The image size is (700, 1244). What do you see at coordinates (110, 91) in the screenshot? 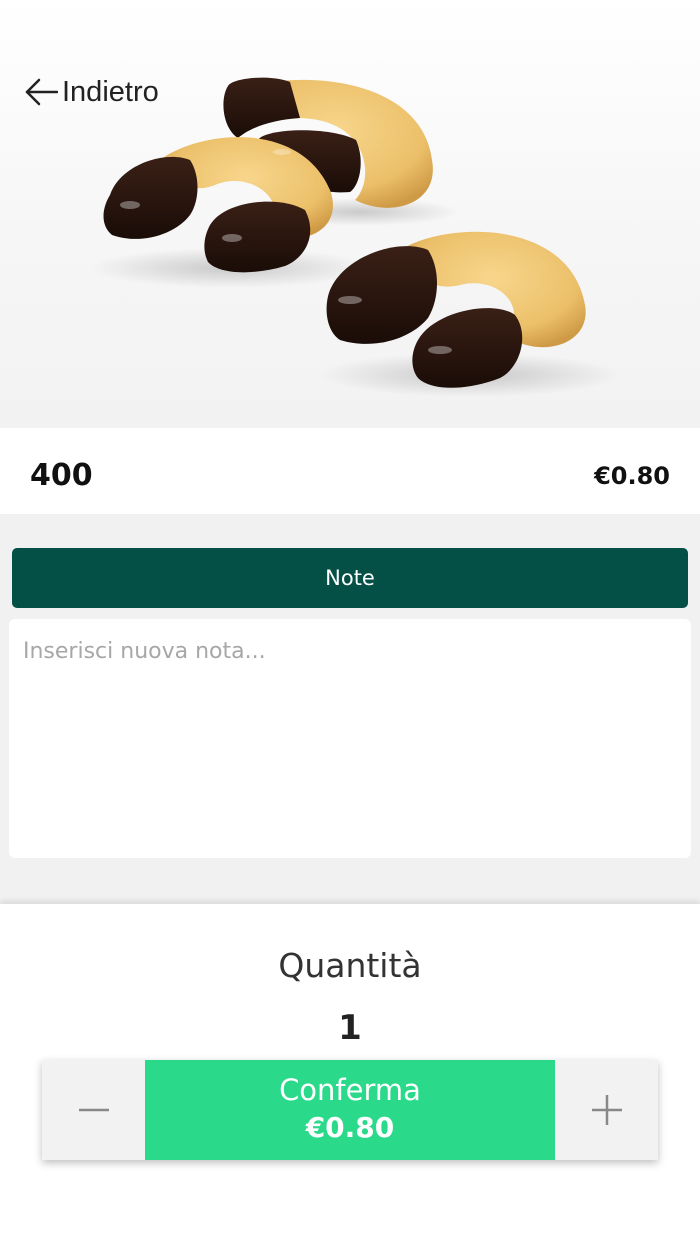
I see `back-label: Indietro` at bounding box center [110, 91].